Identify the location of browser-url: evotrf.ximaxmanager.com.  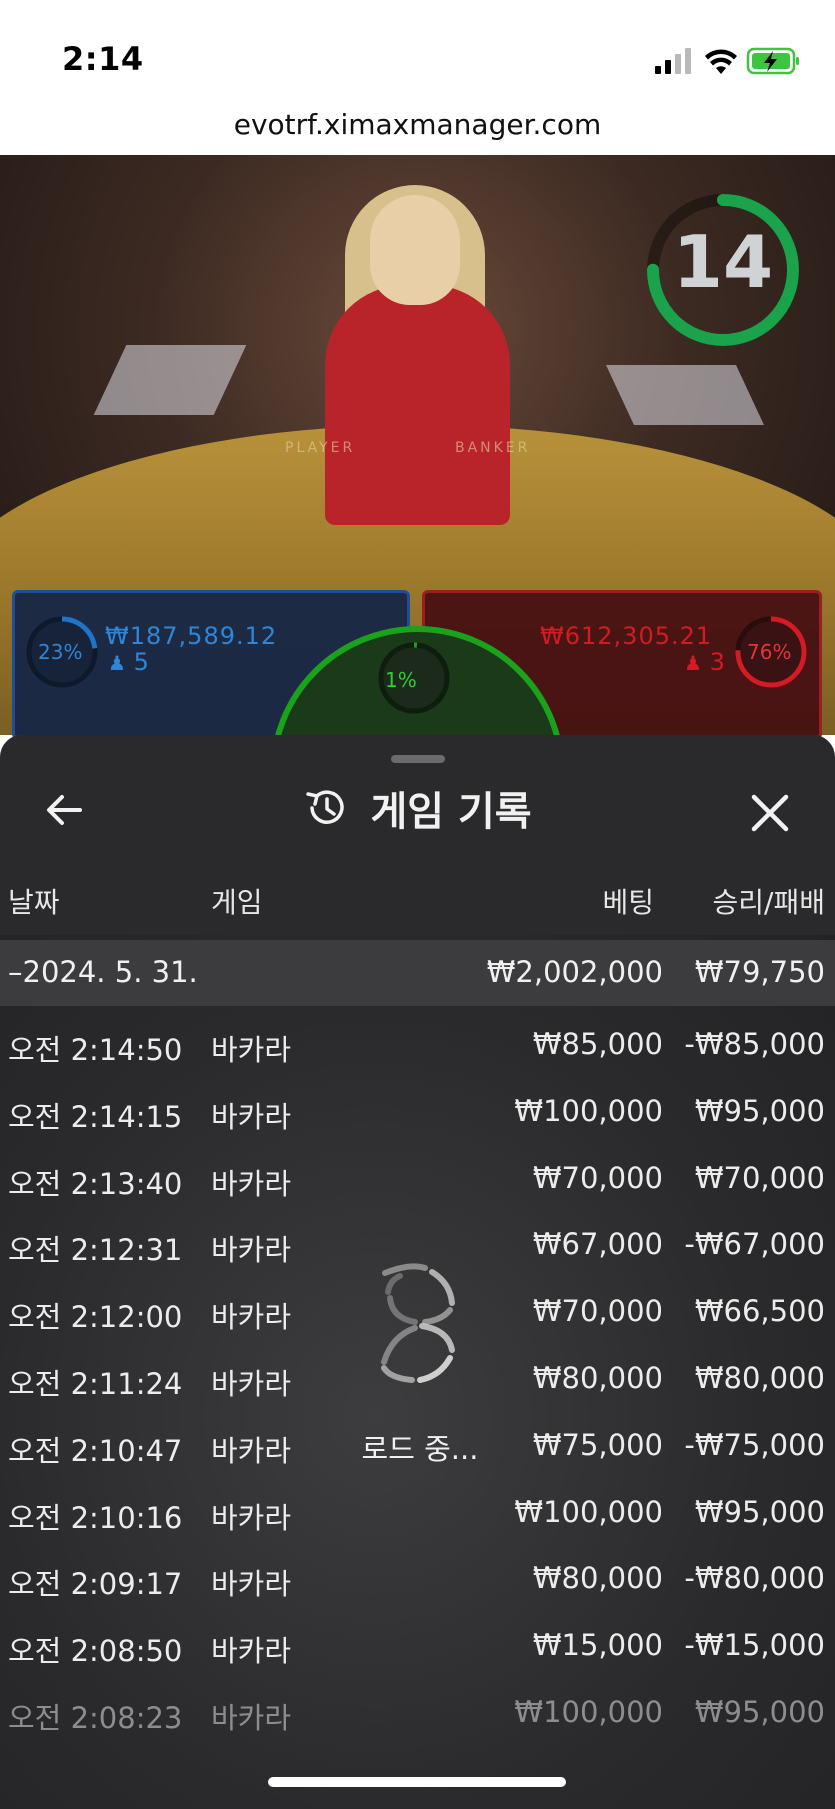
(417, 124).